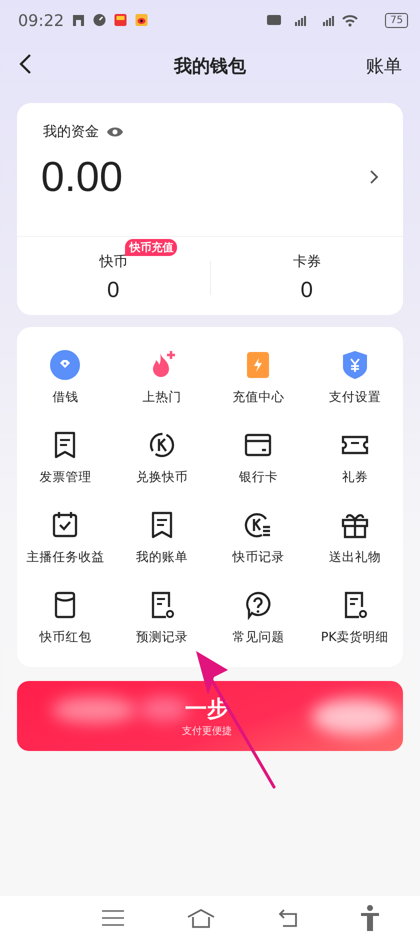 The width and height of the screenshot is (420, 940). What do you see at coordinates (65, 622) in the screenshot?
I see `service-item: 快币红包` at bounding box center [65, 622].